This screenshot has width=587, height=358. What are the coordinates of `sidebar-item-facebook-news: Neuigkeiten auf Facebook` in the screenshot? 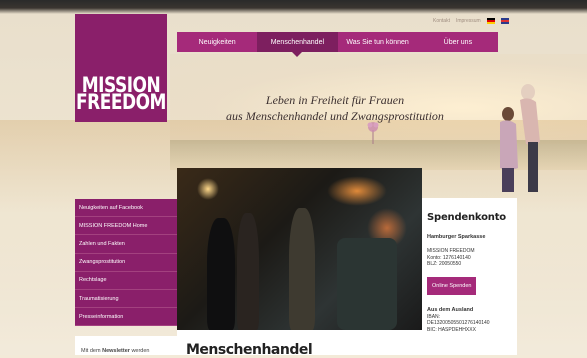 It's located at (126, 208).